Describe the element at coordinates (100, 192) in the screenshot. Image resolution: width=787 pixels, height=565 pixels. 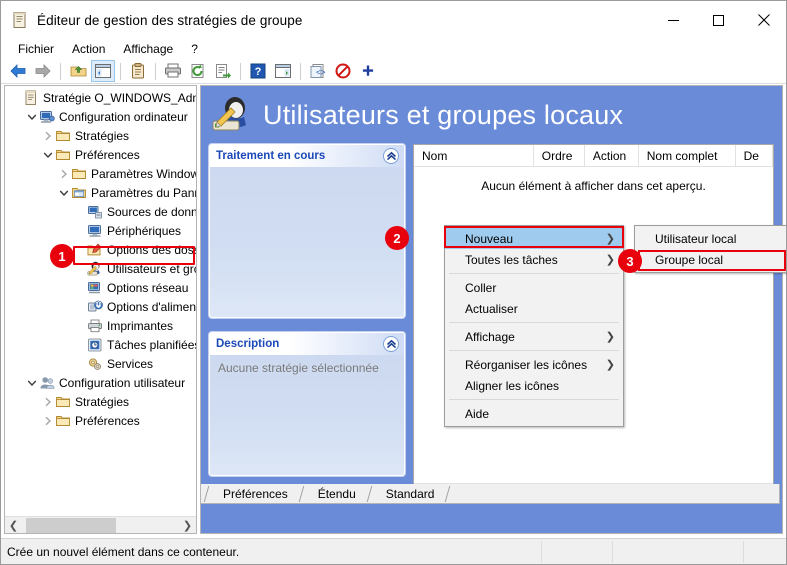
I see `tree-item-param-tres-du-panne: Paramètres du Panne` at that location.